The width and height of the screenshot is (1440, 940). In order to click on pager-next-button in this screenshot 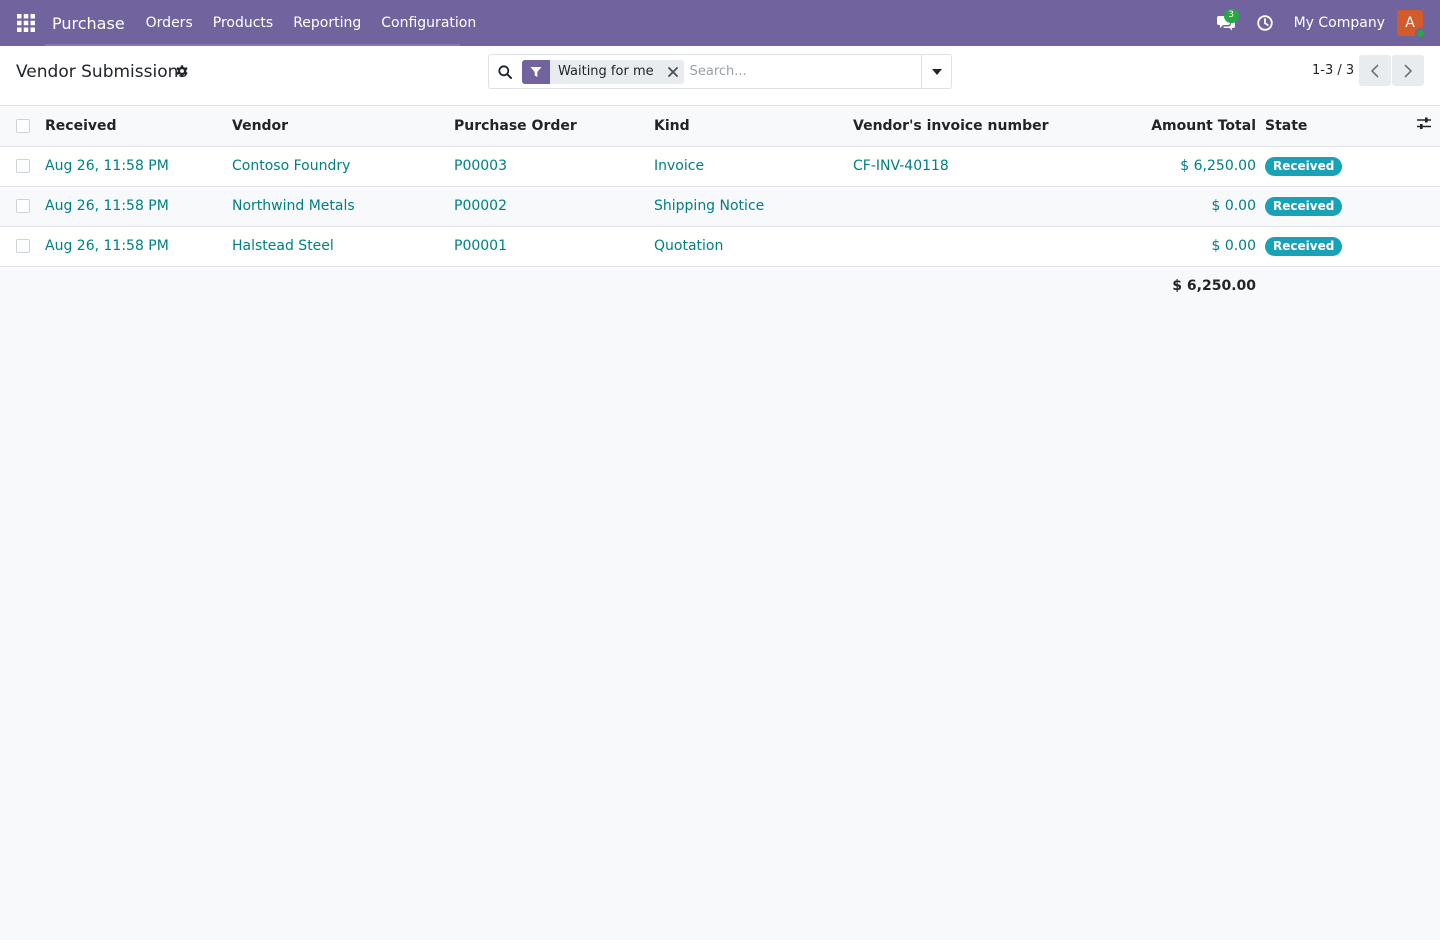, I will do `click(1408, 70)`.